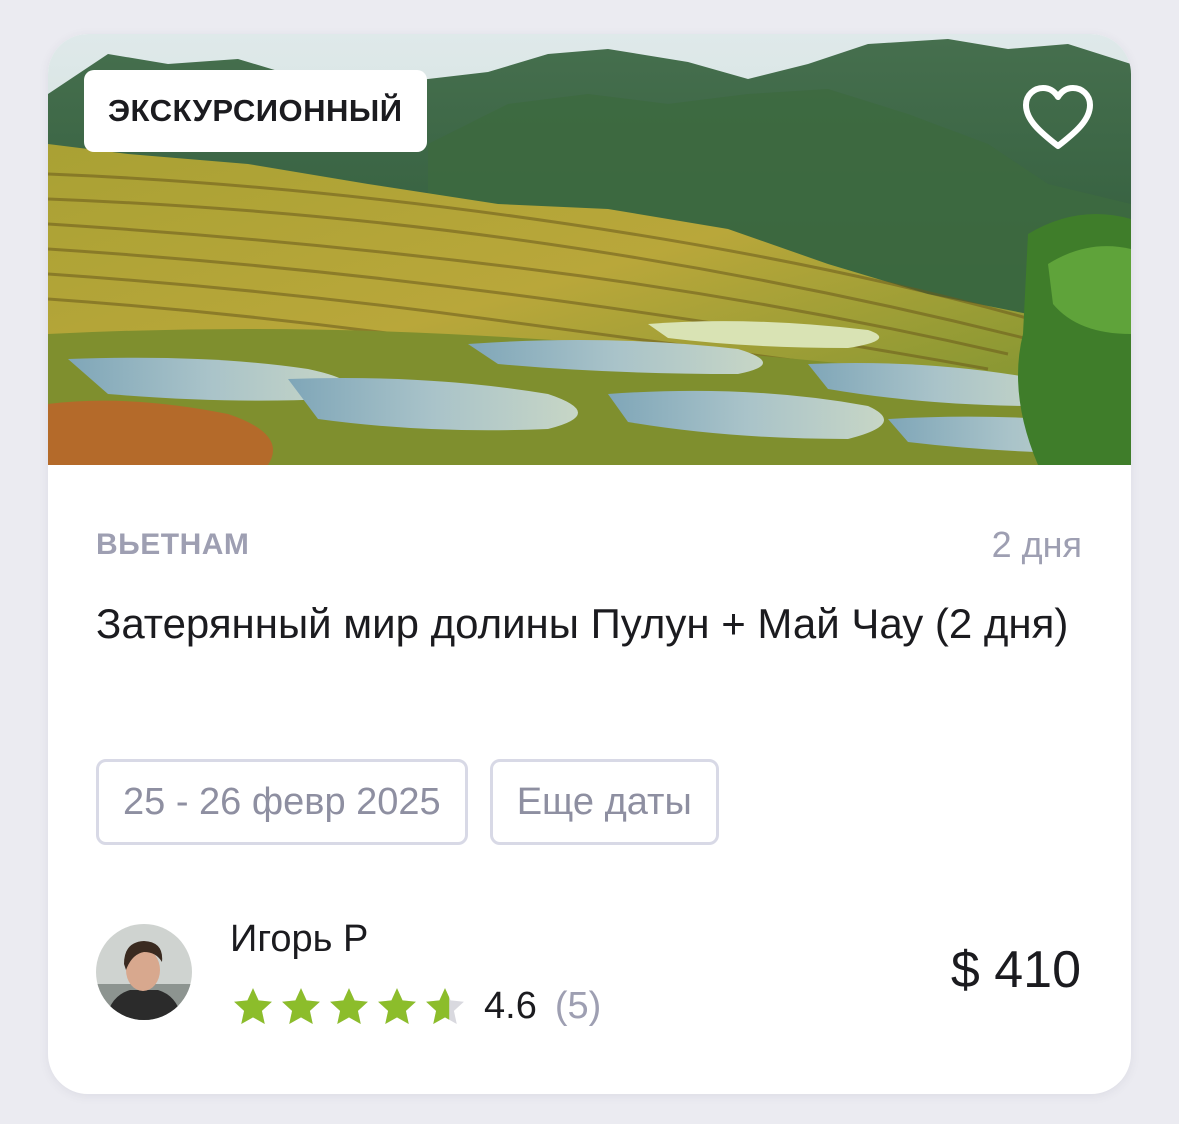  I want to click on rating-stars, so click(349, 1006).